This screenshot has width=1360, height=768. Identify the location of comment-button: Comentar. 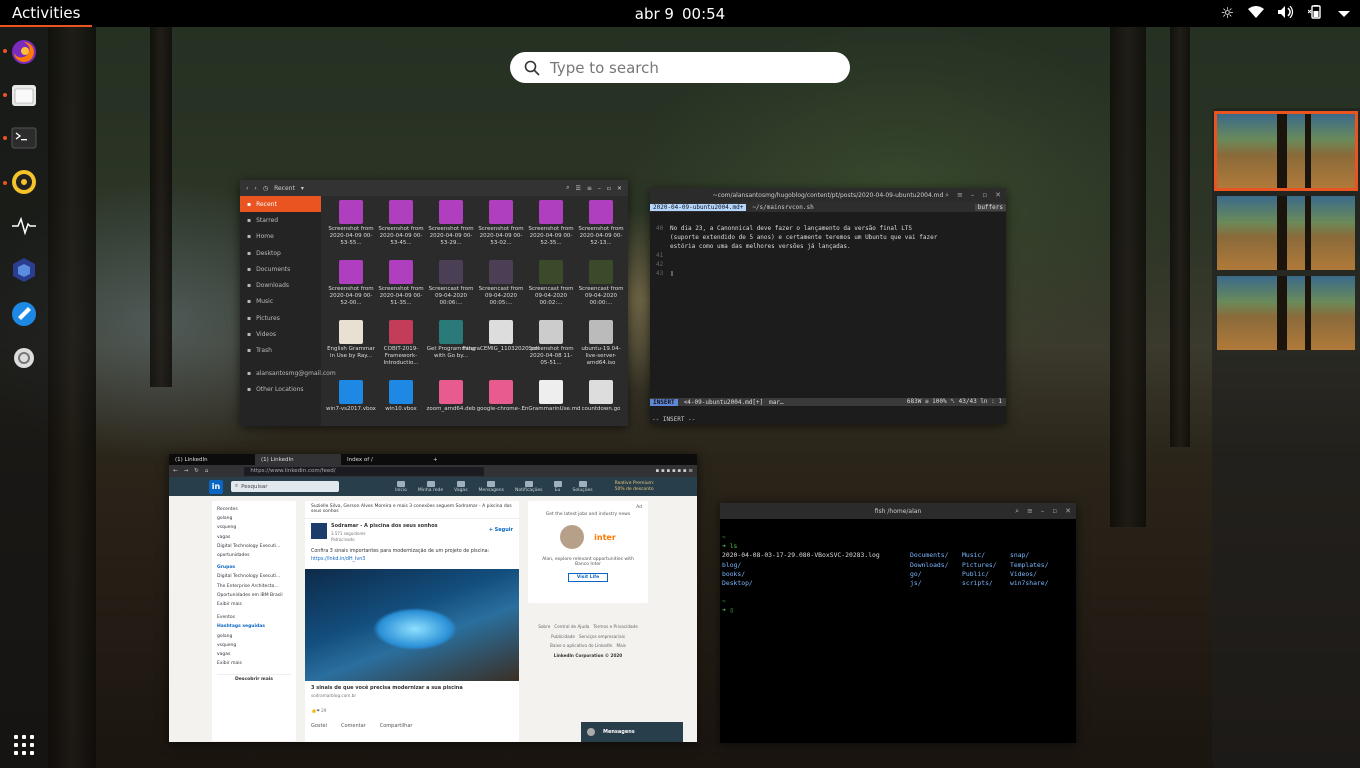
(353, 726).